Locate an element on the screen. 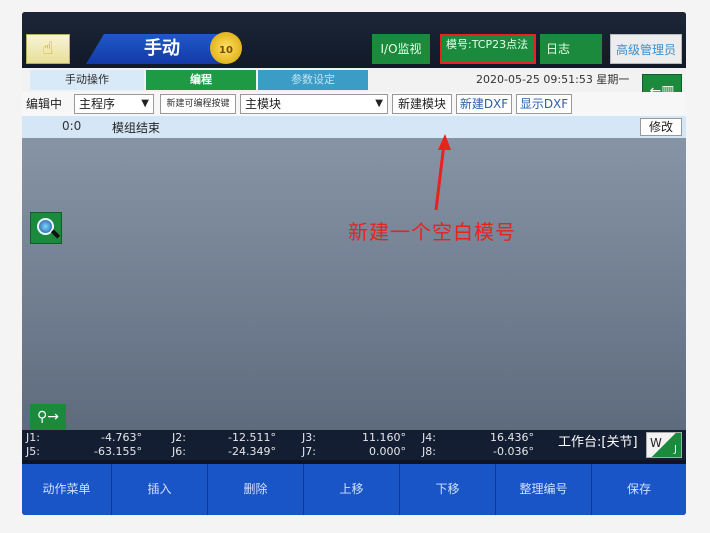 The height and width of the screenshot is (533, 710). magnifier-handle is located at coordinates (55, 234).